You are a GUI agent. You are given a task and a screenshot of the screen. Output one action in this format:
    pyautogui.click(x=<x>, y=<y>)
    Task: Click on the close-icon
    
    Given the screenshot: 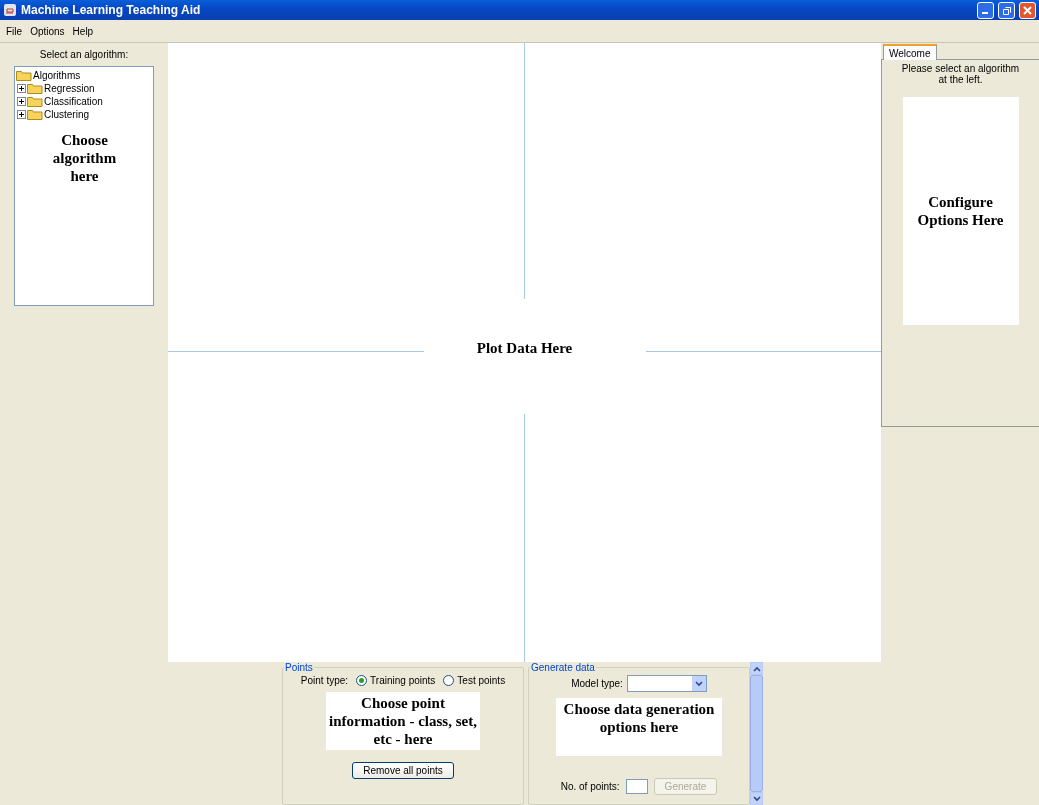 What is the action you would take?
    pyautogui.click(x=1027, y=10)
    